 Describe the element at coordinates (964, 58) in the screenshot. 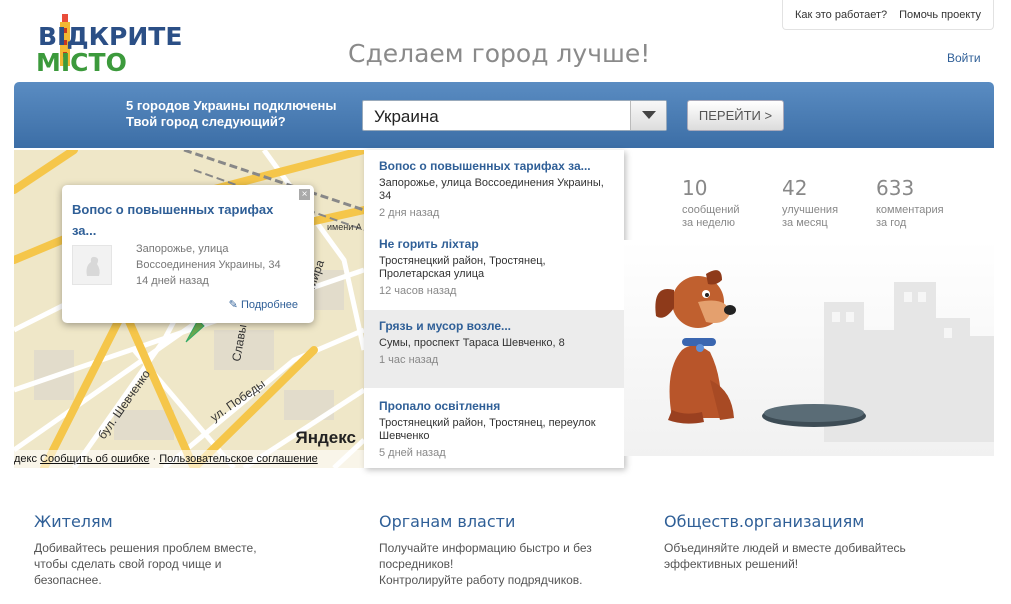

I see `login-link: Войти` at that location.